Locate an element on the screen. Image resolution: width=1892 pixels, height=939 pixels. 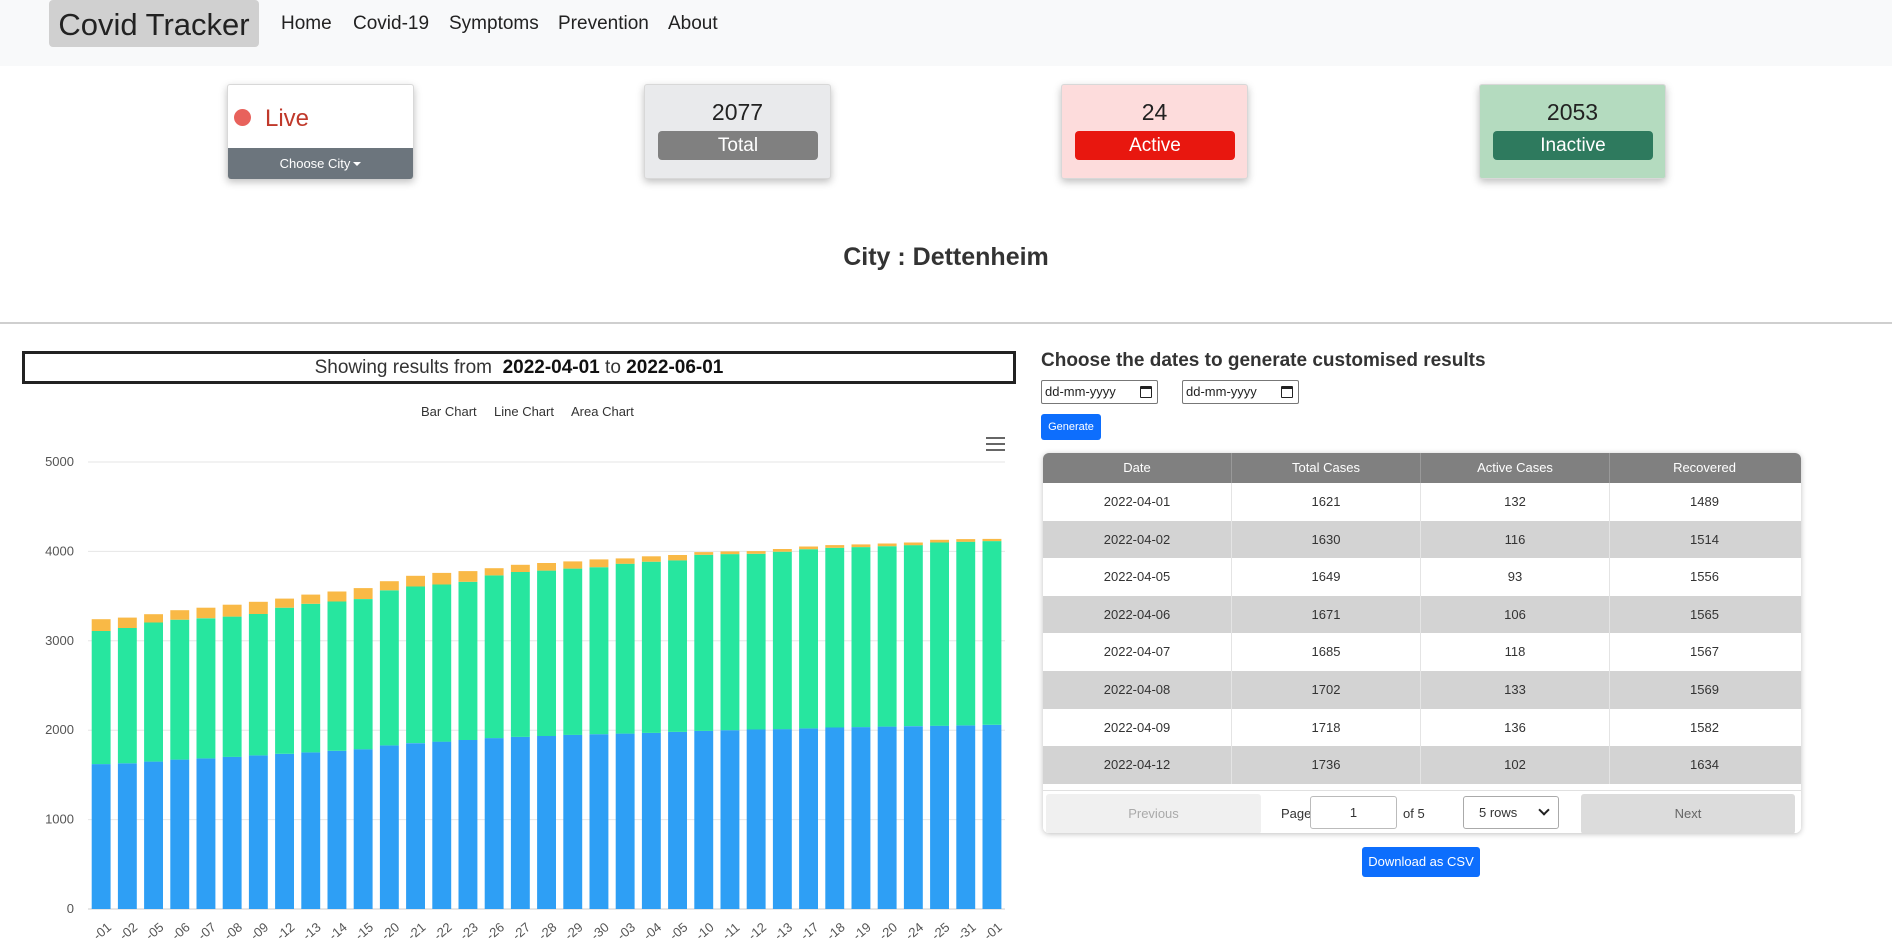
calendar-icon is located at coordinates (1287, 392).